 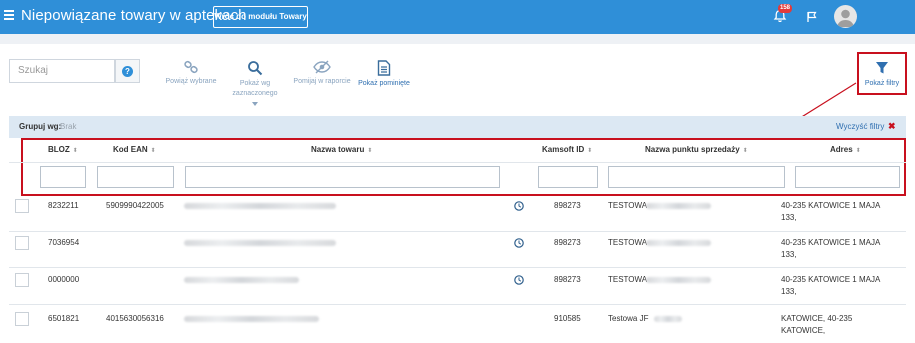 I want to click on column-header-point-name: Nazwa punktu sprzedaży ⬍, so click(x=696, y=149).